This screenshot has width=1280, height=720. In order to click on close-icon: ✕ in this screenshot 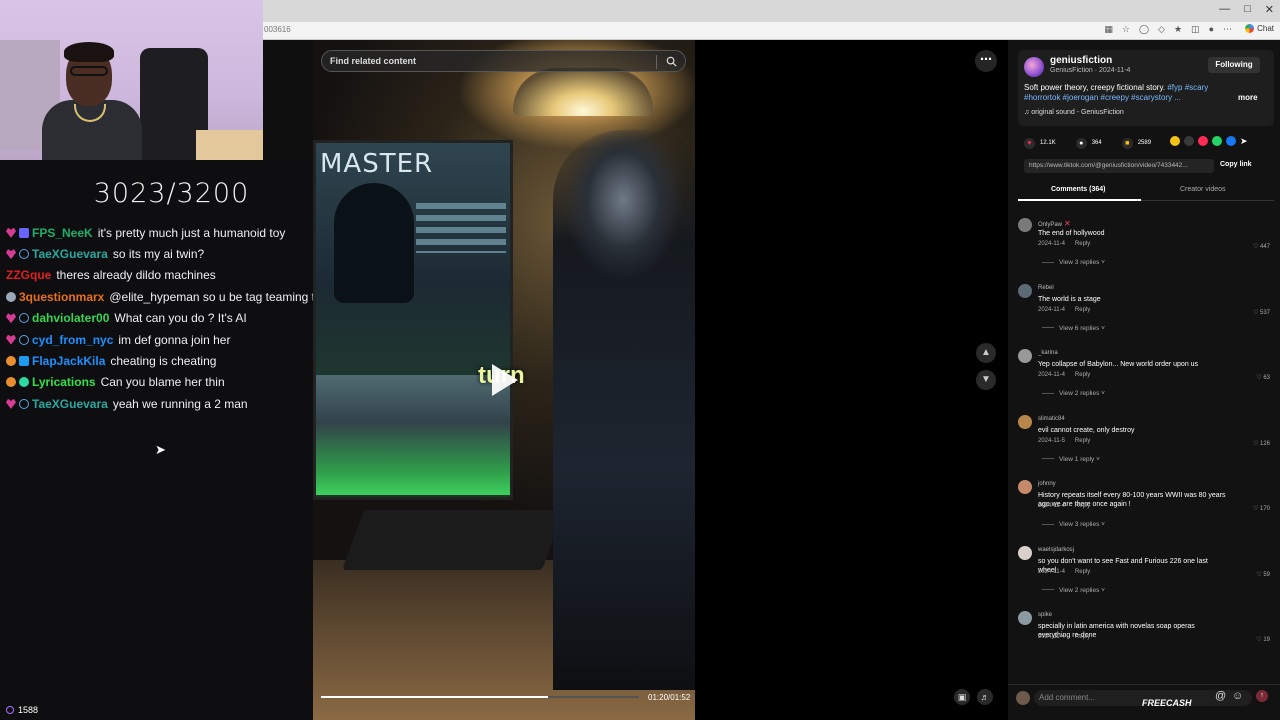, I will do `click(1269, 9)`.